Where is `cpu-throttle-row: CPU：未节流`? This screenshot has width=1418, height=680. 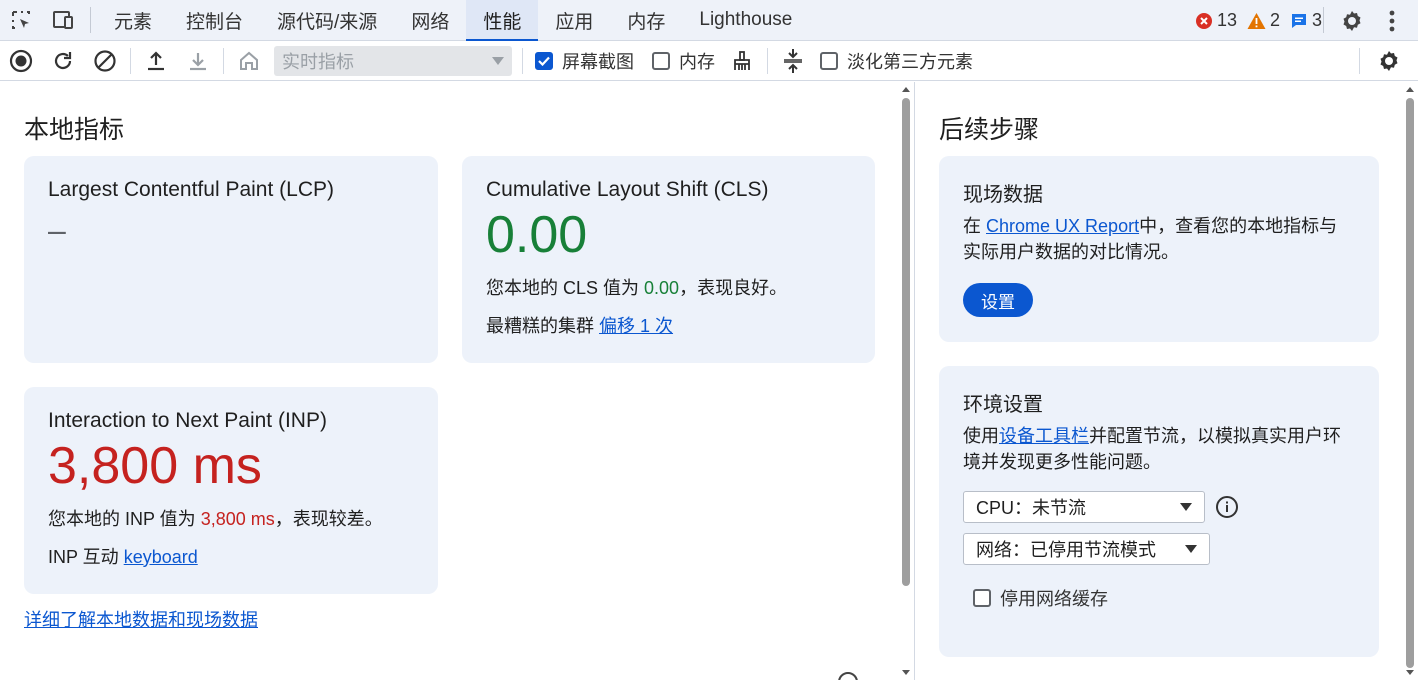 cpu-throttle-row: CPU：未节流 is located at coordinates (1159, 507).